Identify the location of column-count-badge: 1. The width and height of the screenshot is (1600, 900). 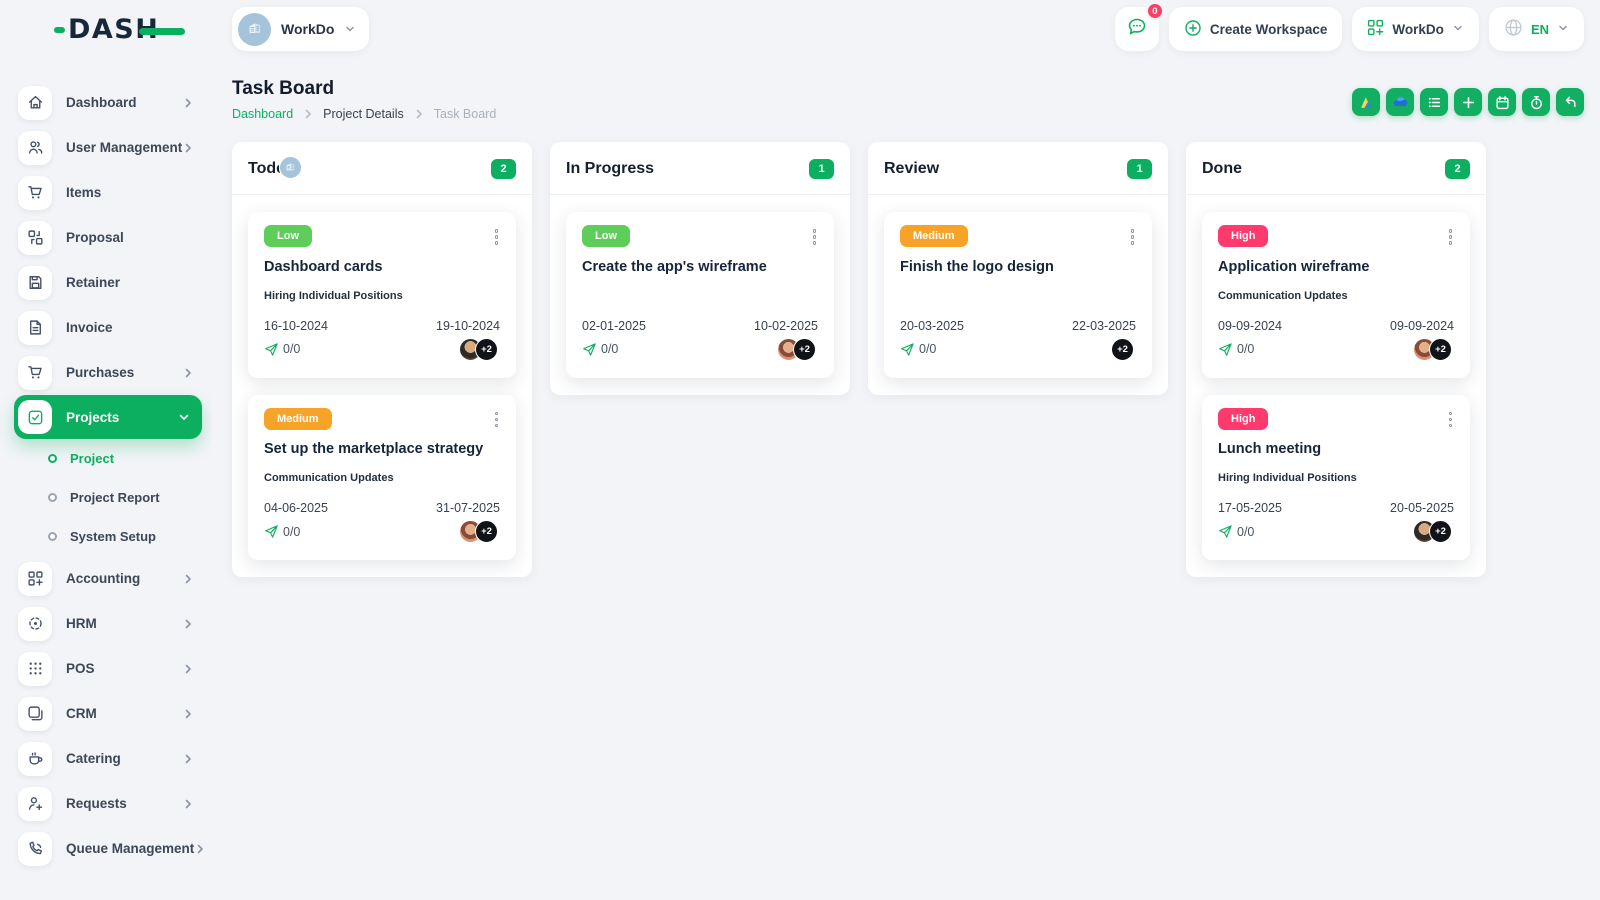
(821, 169).